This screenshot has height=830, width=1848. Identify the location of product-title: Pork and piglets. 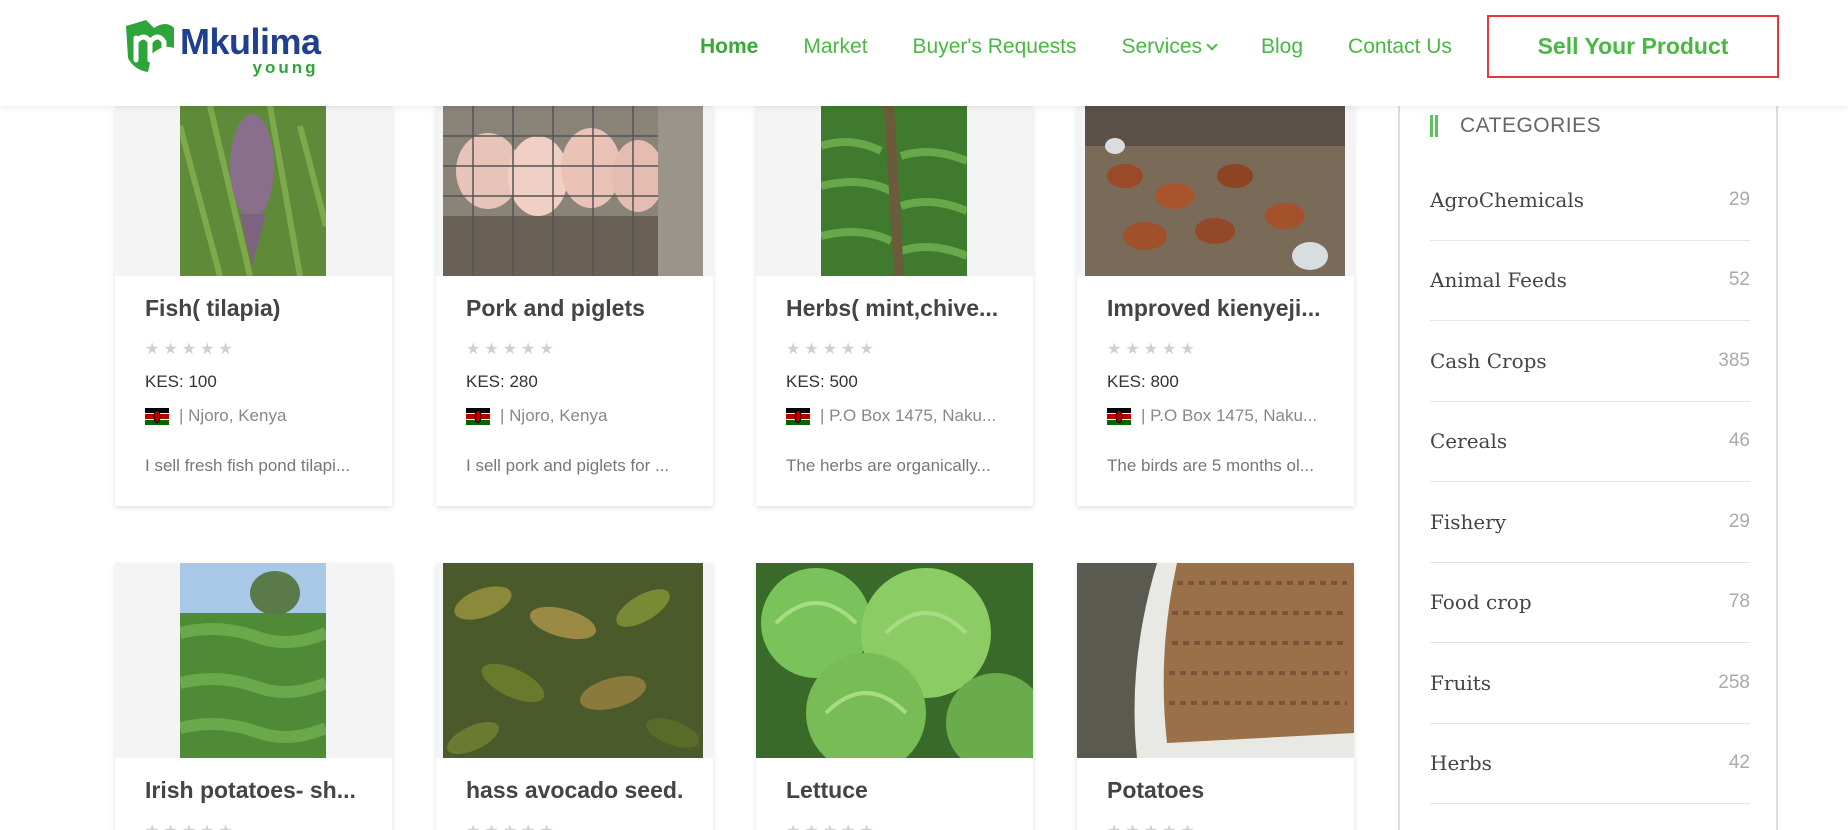
(574, 308).